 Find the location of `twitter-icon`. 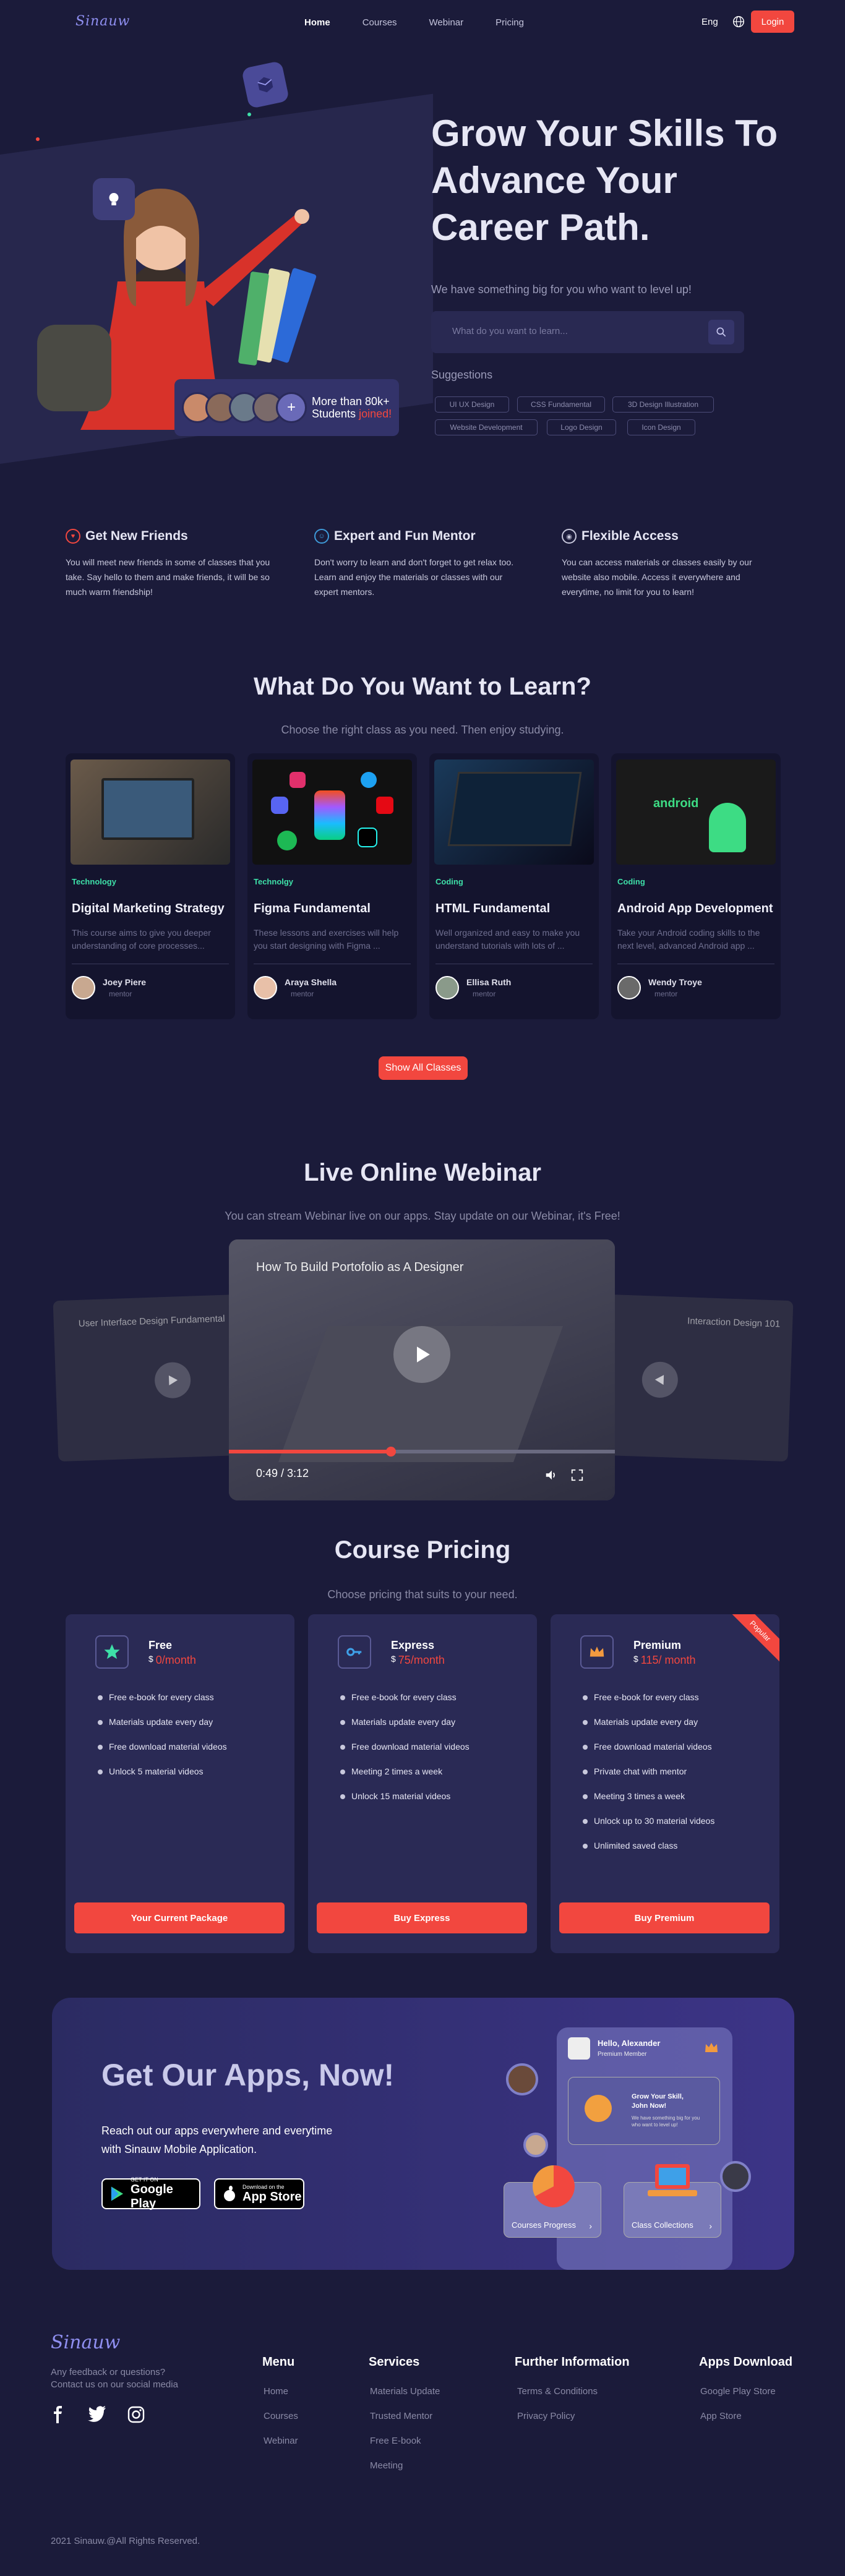

twitter-icon is located at coordinates (97, 2414).